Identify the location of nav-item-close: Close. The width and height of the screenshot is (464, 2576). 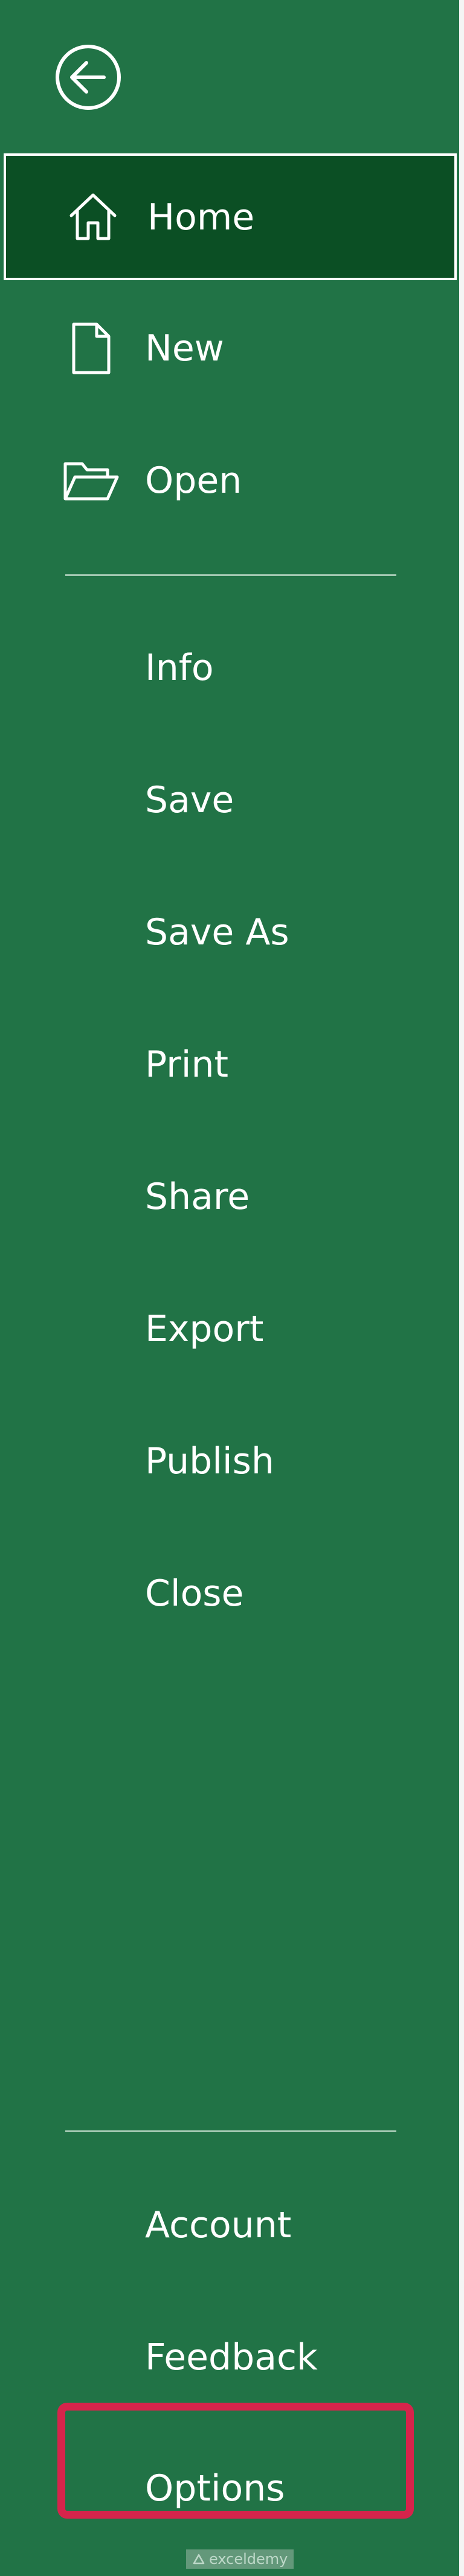
(229, 1593).